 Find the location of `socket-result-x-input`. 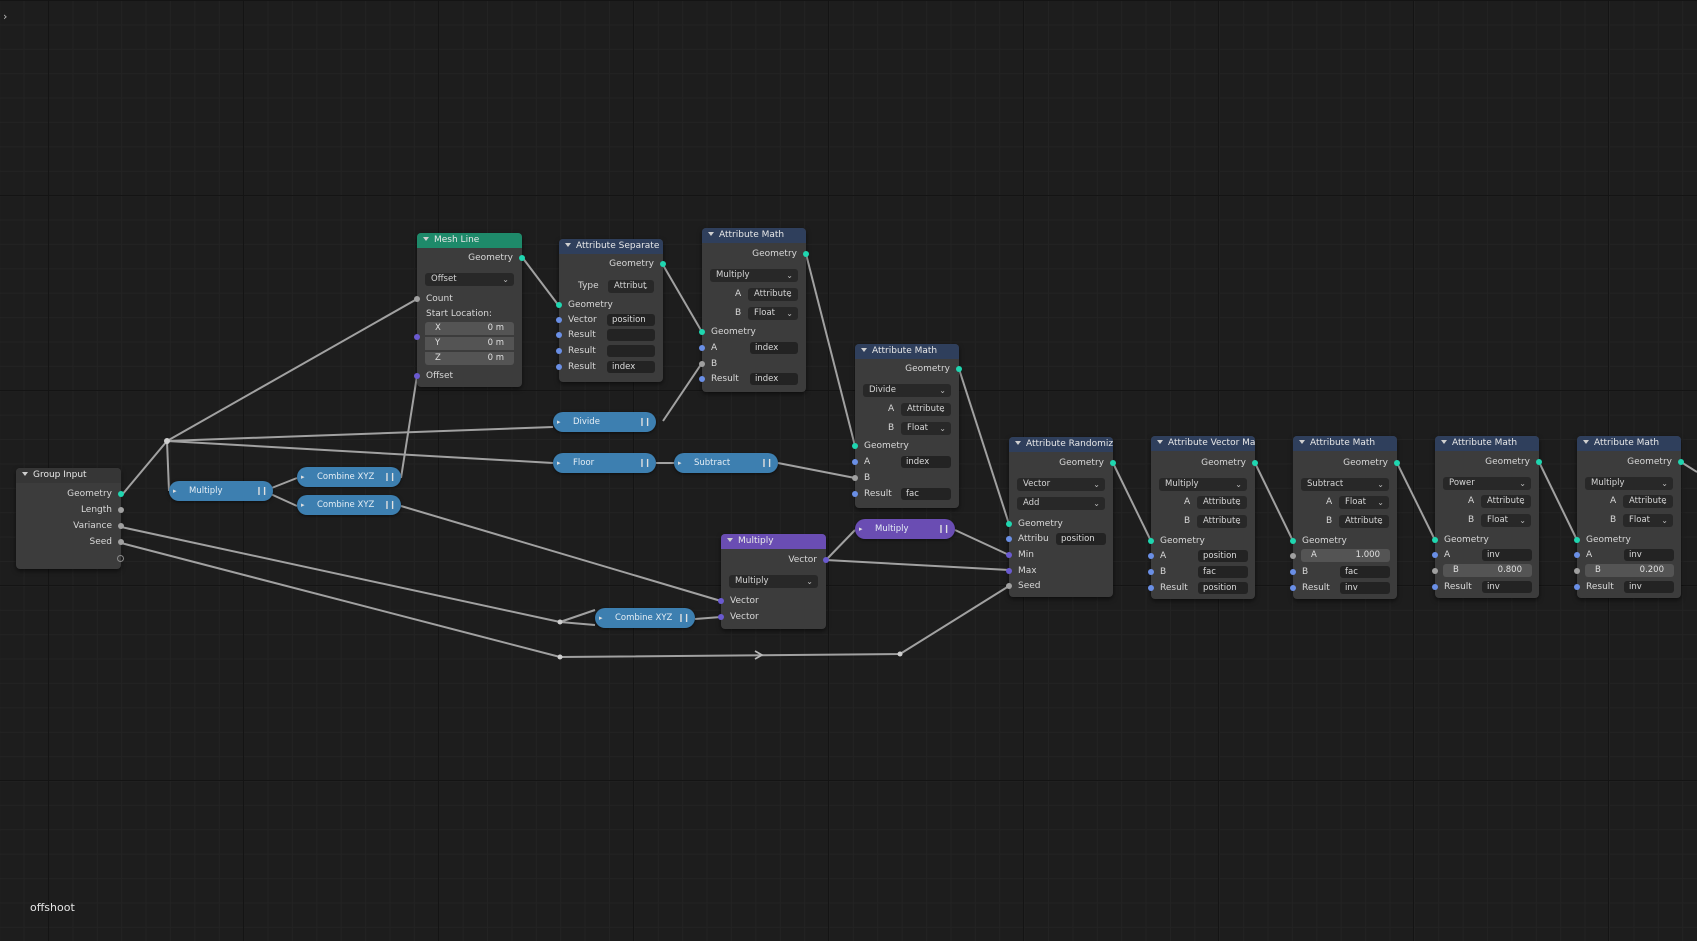

socket-result-x-input is located at coordinates (559, 335).